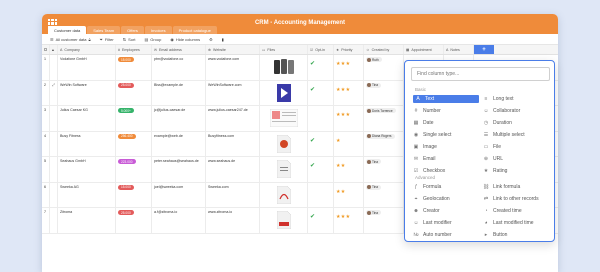 Image resolution: width=600 pixels, height=272 pixels. Describe the element at coordinates (66, 212) in the screenshot. I see `company-cell: Zitroma` at that location.